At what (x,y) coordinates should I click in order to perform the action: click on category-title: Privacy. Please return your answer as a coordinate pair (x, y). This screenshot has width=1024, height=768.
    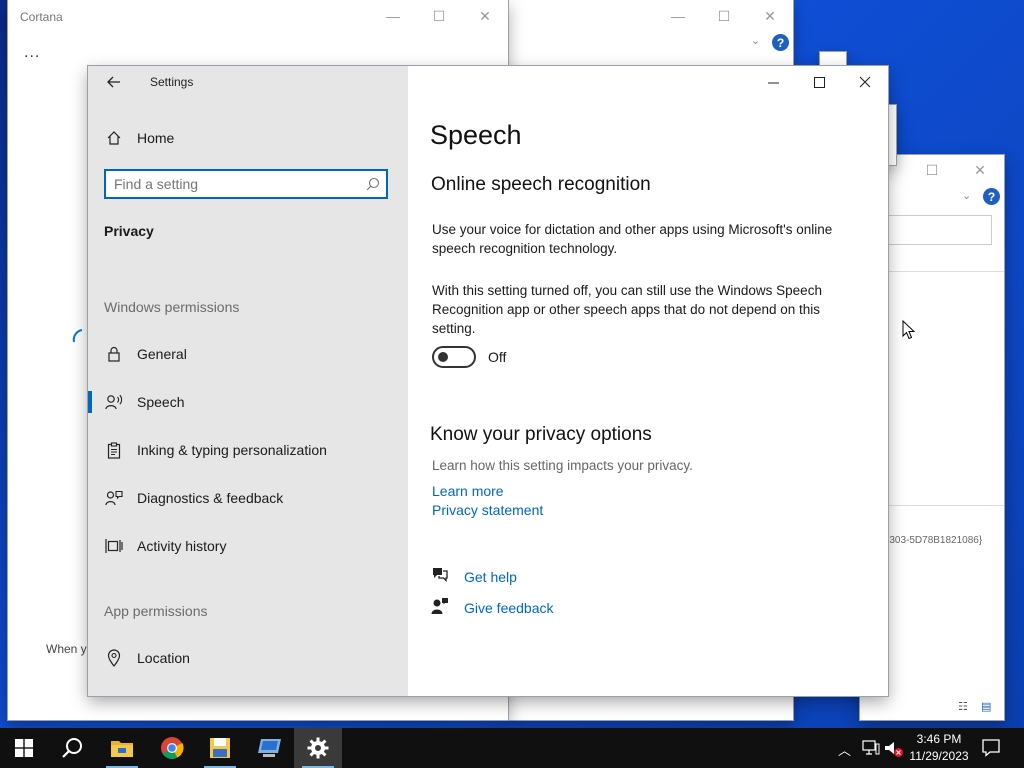
    Looking at the image, I should click on (129, 231).